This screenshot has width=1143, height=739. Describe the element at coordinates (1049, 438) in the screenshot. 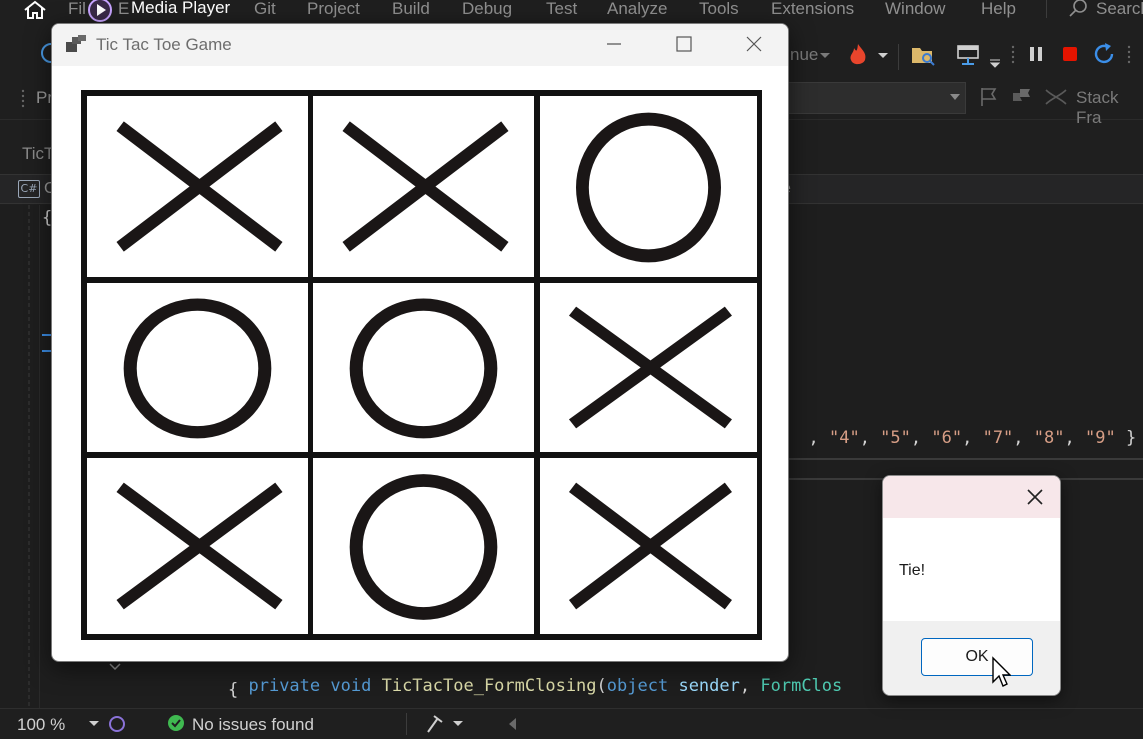

I see `code-string: "8"` at that location.